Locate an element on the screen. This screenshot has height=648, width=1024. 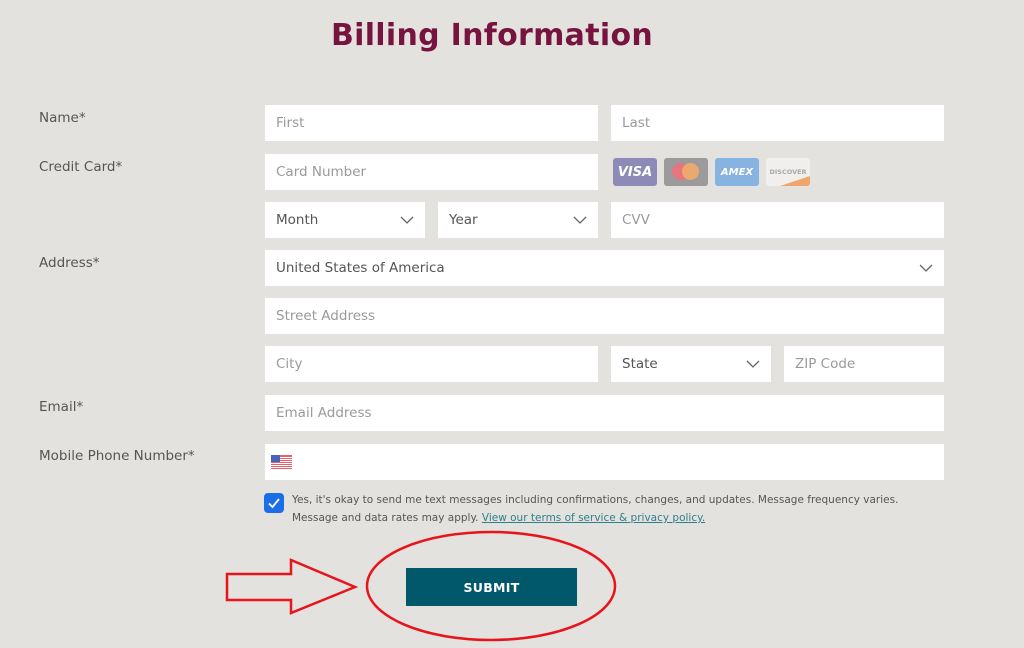
street-placeholder: Street Address is located at coordinates (326, 316).